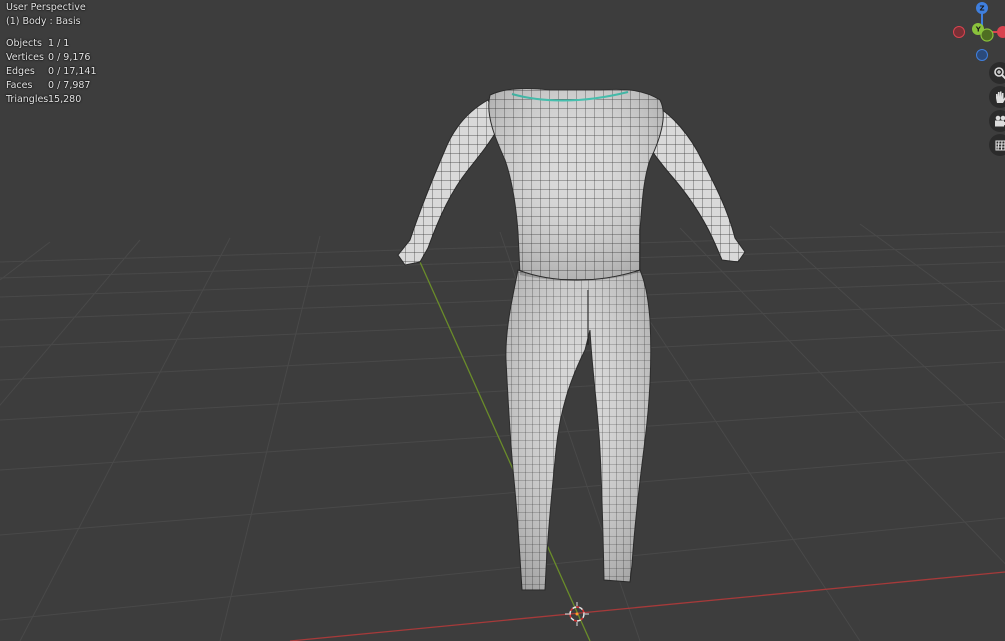 The image size is (1005, 641). Describe the element at coordinates (69, 57) in the screenshot. I see `stat-value: 0 / 9,176` at that location.